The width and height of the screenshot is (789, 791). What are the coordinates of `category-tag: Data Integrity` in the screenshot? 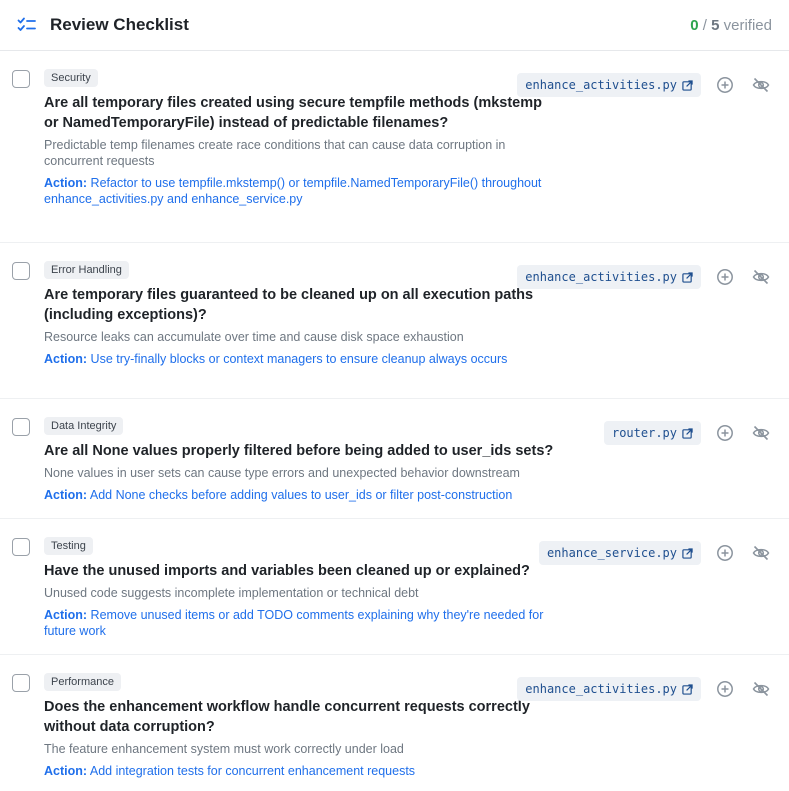 It's located at (84, 426).